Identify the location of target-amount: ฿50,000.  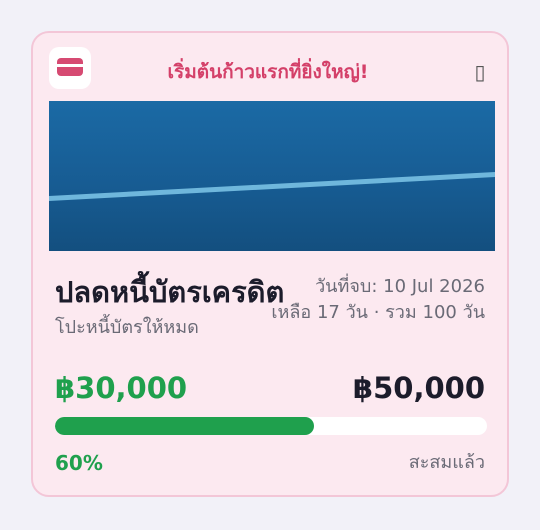
(418, 388).